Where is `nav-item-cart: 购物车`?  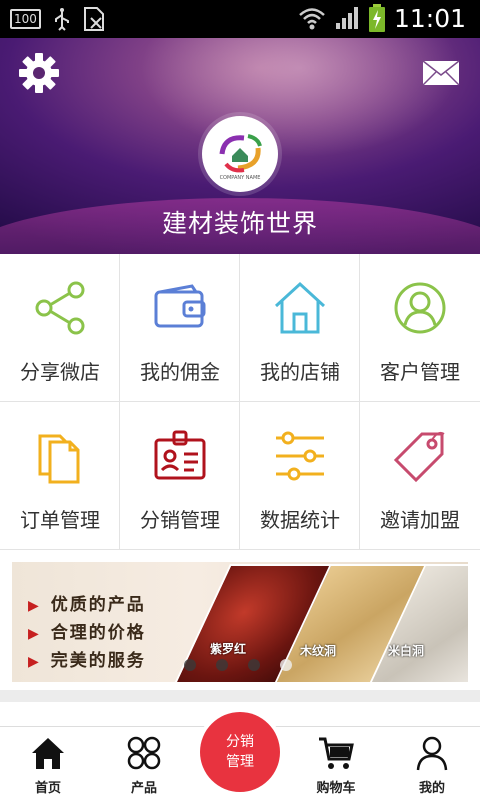
nav-item-cart: 购物车 is located at coordinates (336, 763).